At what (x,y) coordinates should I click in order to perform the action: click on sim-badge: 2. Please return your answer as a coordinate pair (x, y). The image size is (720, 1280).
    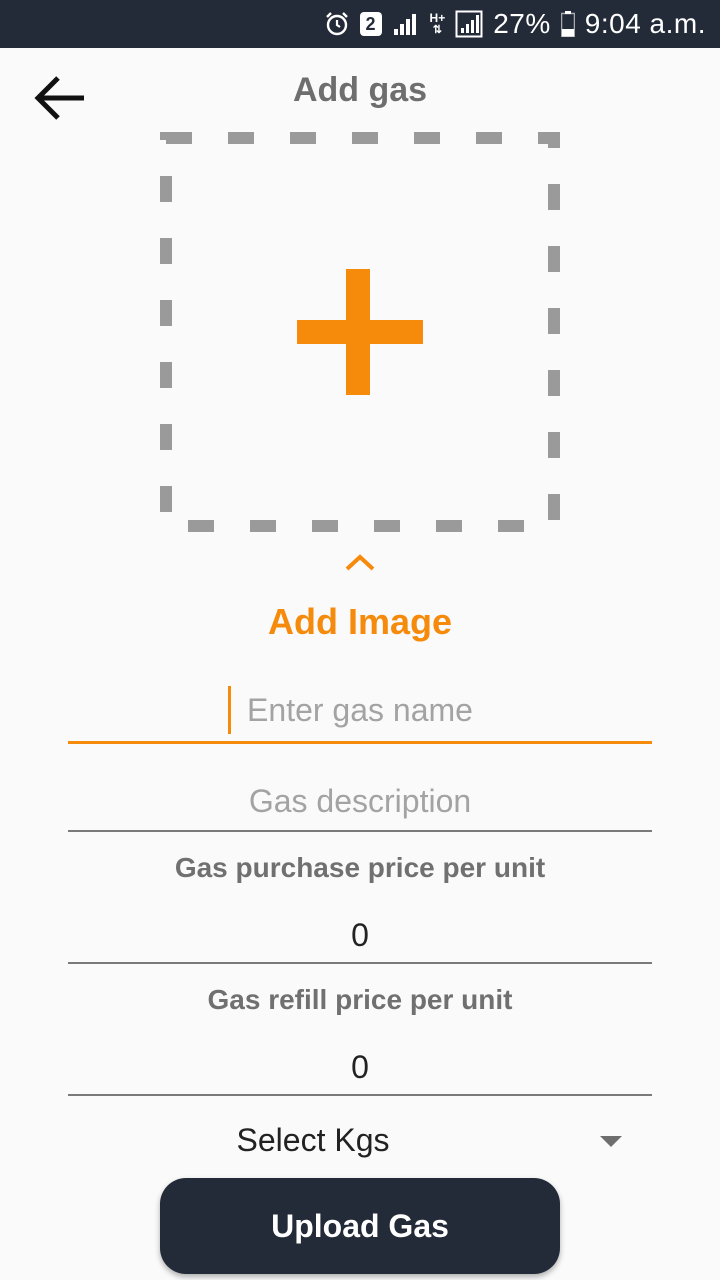
    Looking at the image, I should click on (370, 24).